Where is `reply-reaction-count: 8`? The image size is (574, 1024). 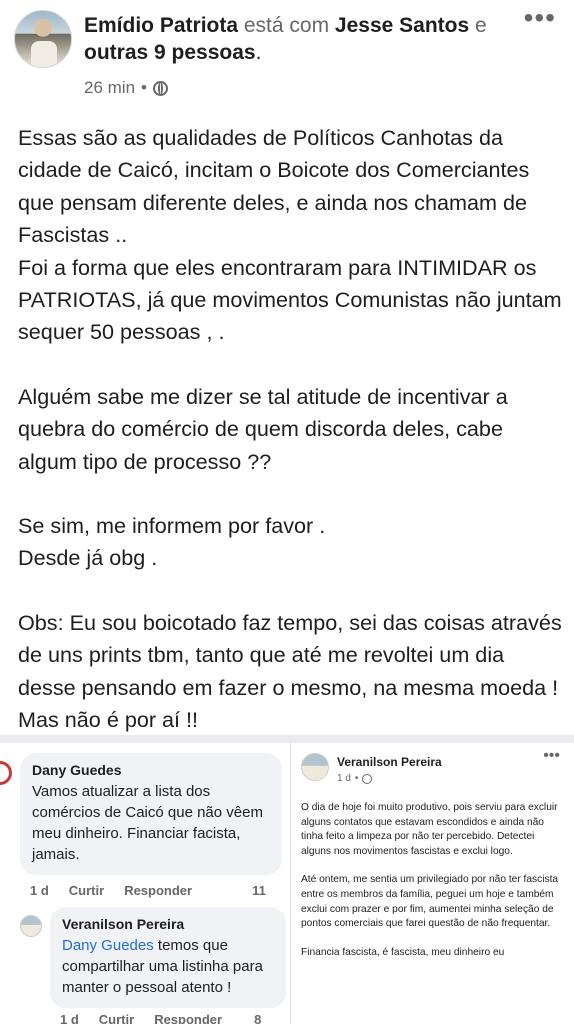
reply-reaction-count: 8 is located at coordinates (258, 1018).